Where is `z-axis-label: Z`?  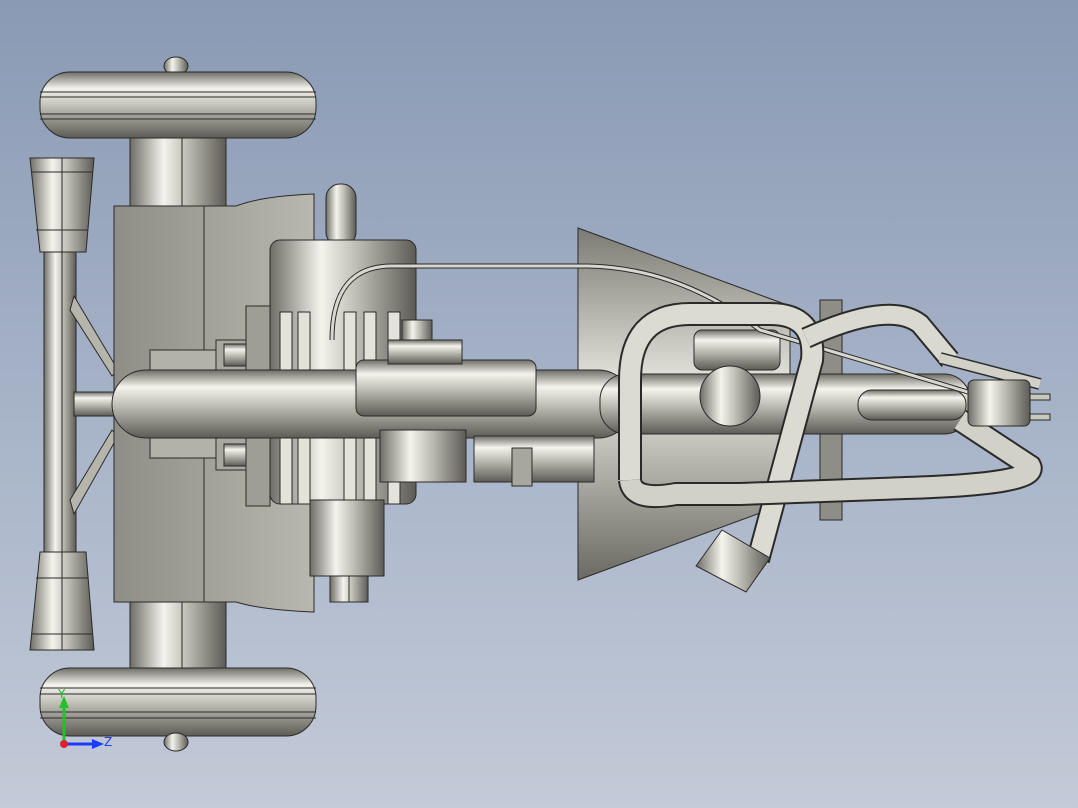 z-axis-label: Z is located at coordinates (108, 742).